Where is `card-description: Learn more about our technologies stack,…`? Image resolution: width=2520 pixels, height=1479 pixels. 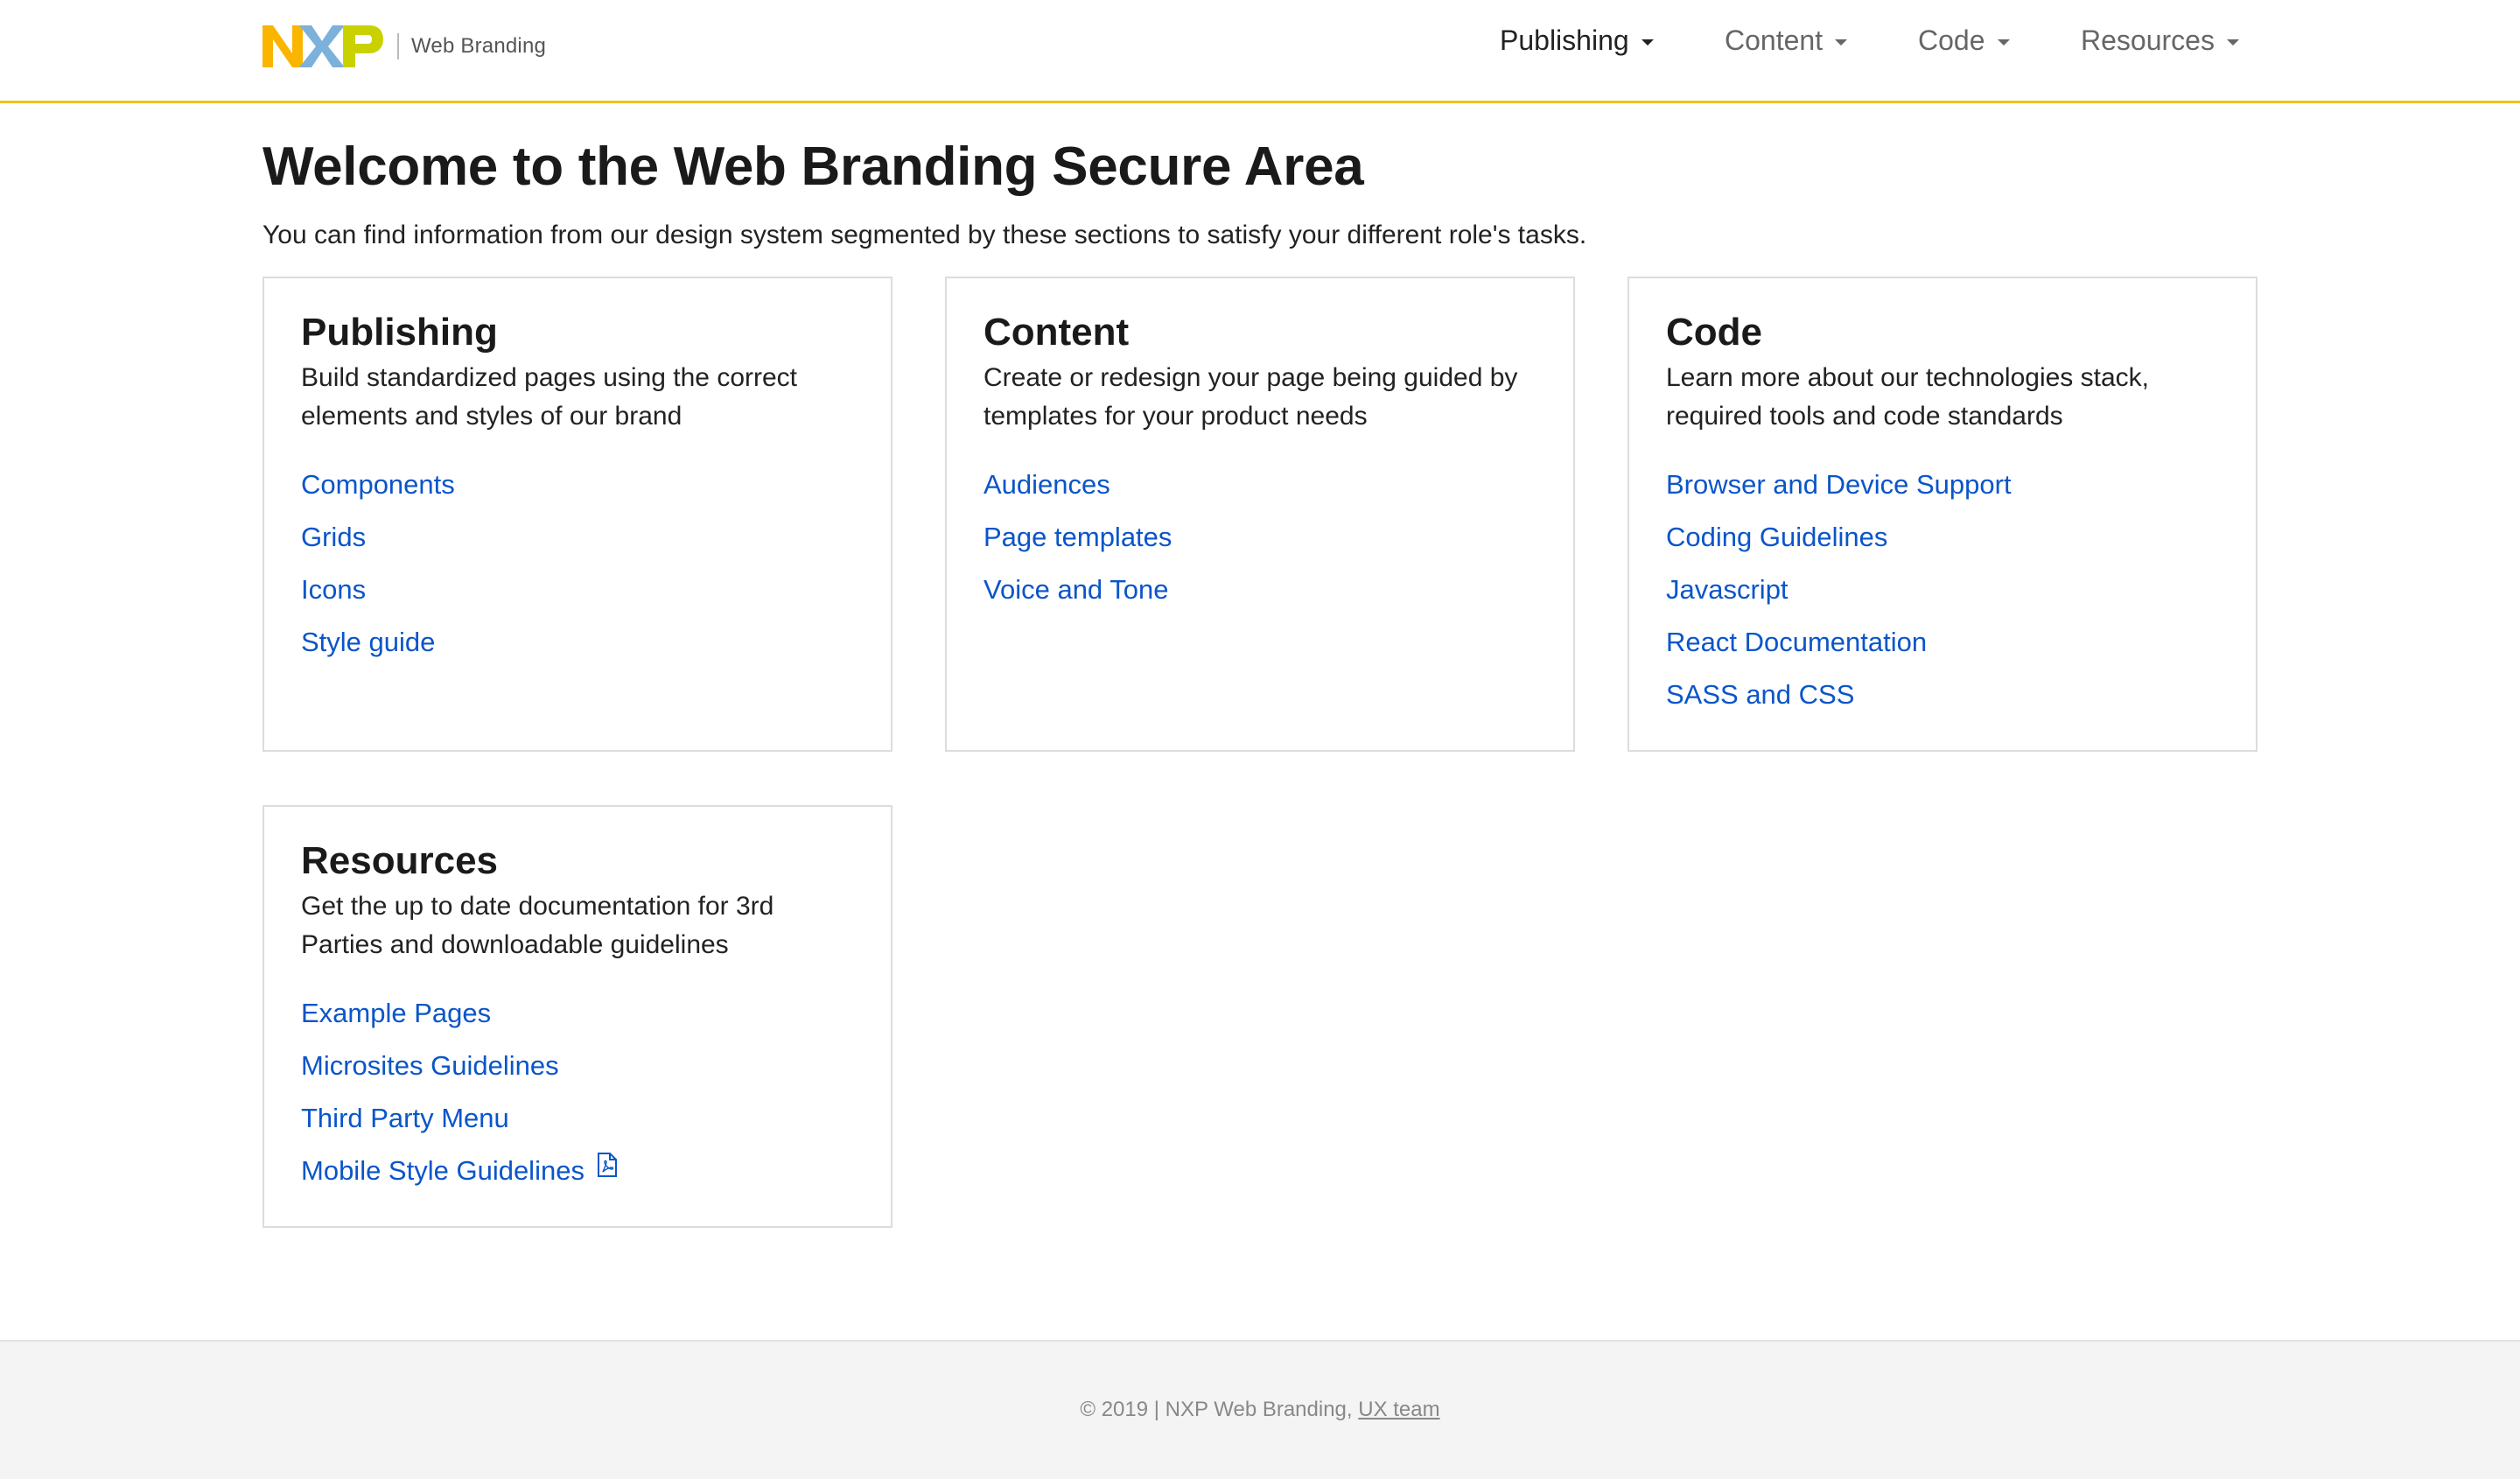 card-description: Learn more about our technologies stack,… is located at coordinates (1907, 397).